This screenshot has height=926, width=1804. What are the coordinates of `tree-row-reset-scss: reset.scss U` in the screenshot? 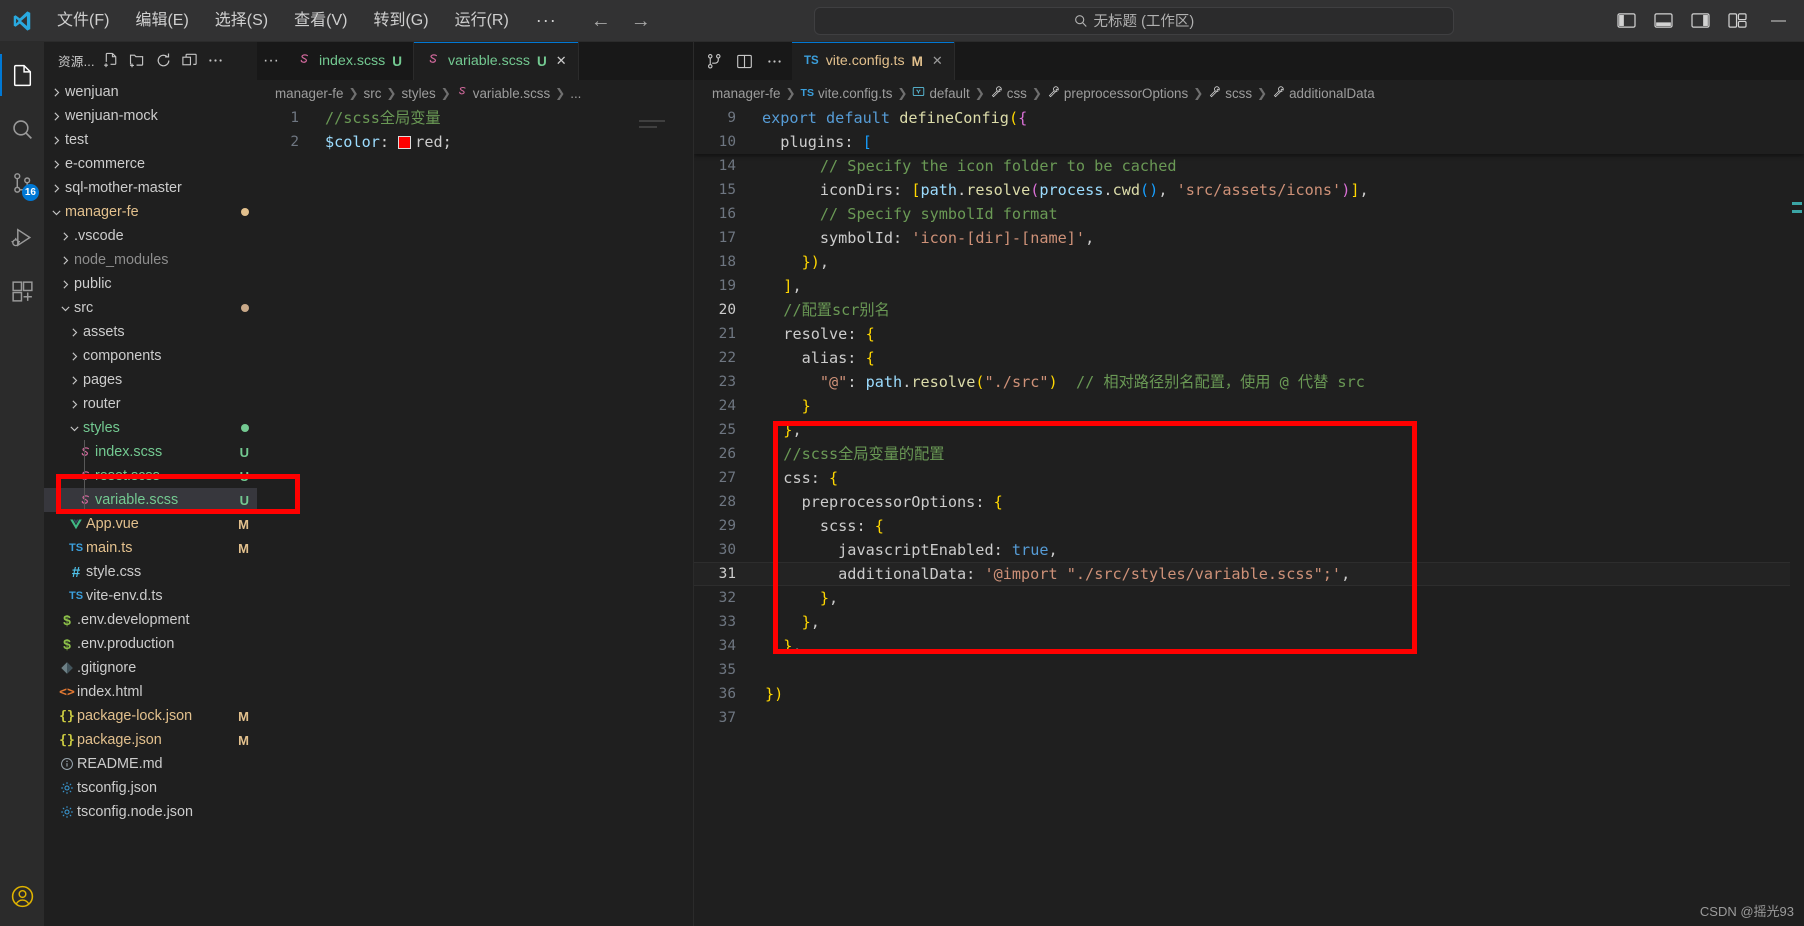 It's located at (150, 476).